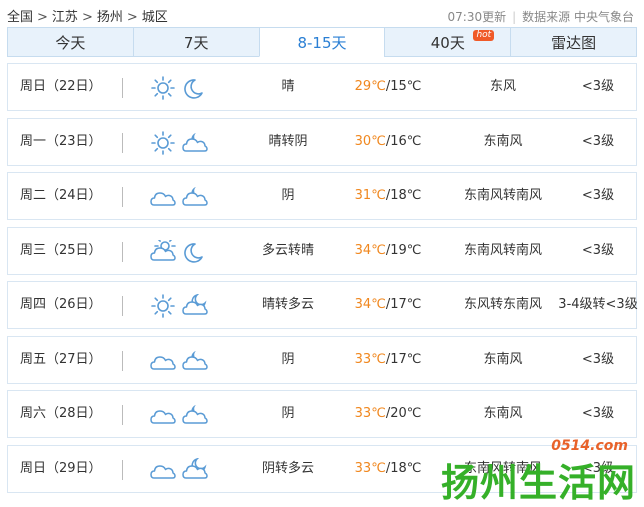 The image size is (644, 507). I want to click on forecast-condition: 晴转阴, so click(288, 141).